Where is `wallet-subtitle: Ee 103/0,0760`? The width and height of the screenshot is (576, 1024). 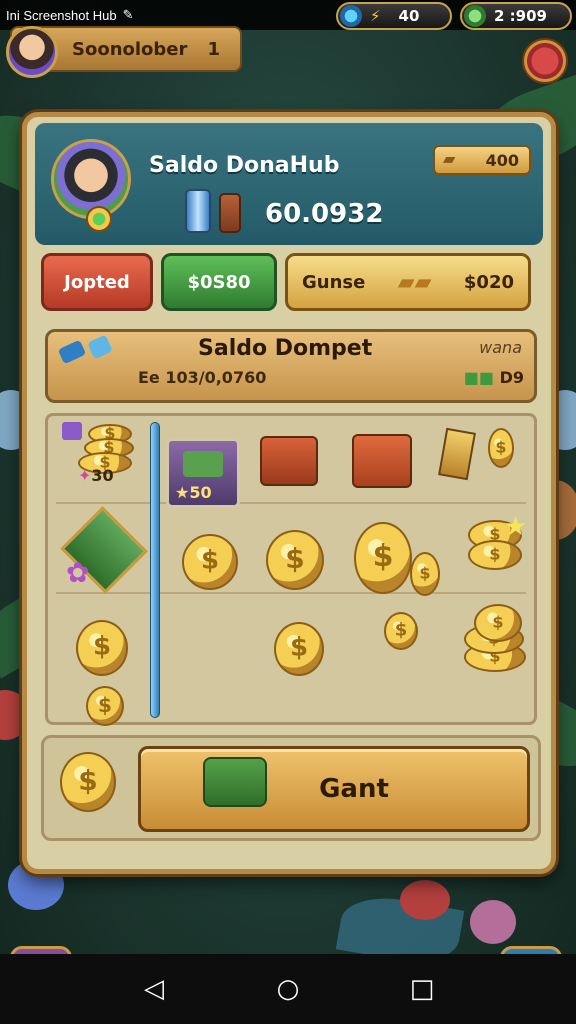 wallet-subtitle: Ee 103/0,0760 is located at coordinates (202, 377).